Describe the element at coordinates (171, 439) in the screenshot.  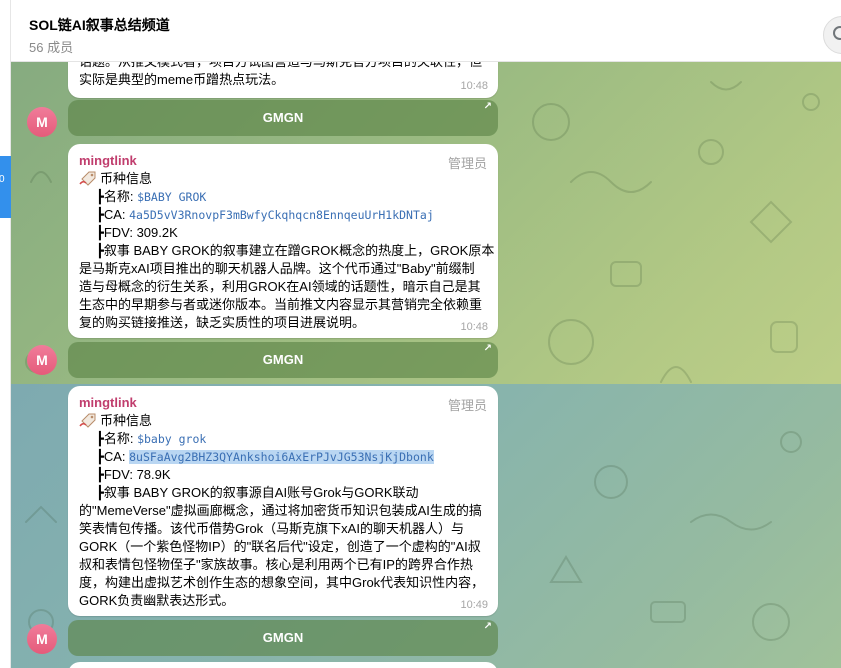
I see `coin-name-value: $baby grok` at that location.